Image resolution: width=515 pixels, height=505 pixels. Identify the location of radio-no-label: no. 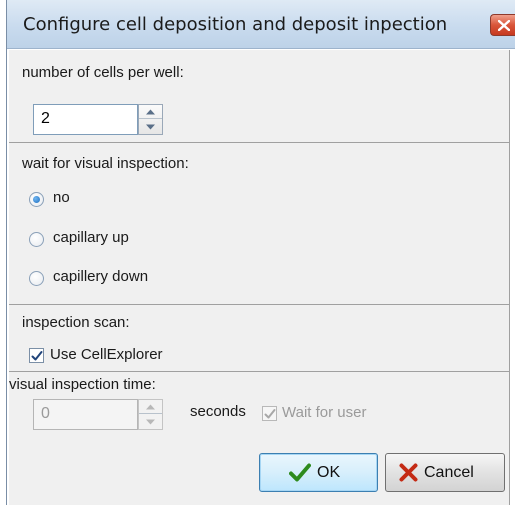
(61, 197).